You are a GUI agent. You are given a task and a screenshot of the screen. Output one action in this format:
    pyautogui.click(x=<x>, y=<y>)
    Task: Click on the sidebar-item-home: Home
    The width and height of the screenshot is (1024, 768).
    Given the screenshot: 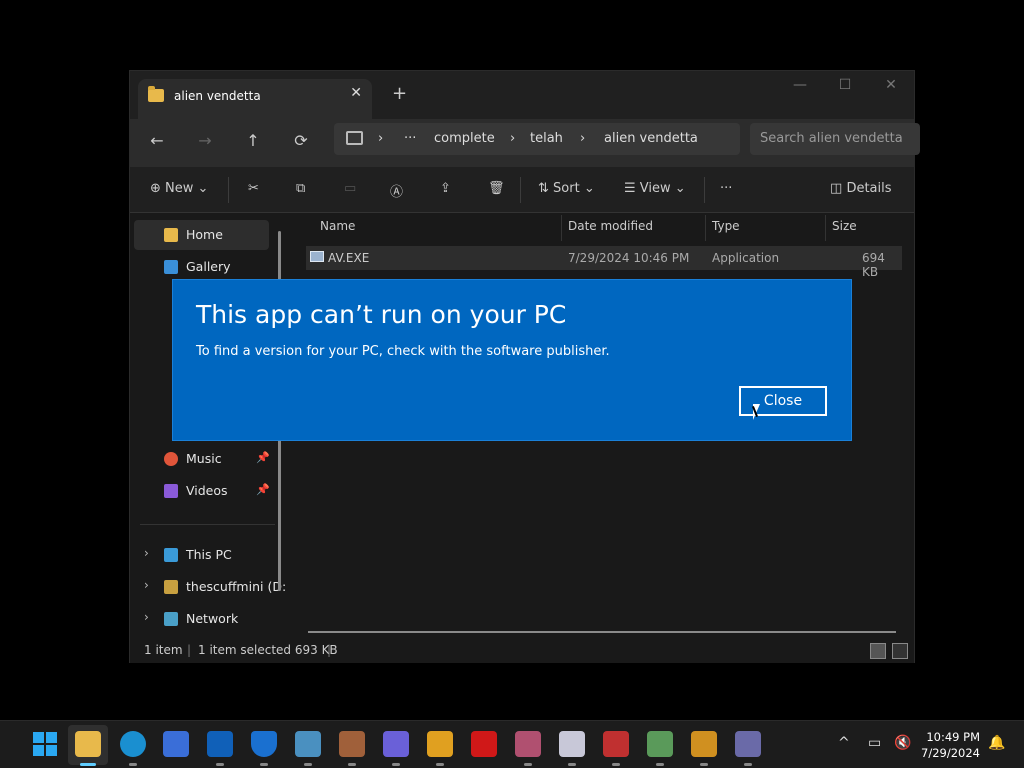 What is the action you would take?
    pyautogui.click(x=201, y=235)
    